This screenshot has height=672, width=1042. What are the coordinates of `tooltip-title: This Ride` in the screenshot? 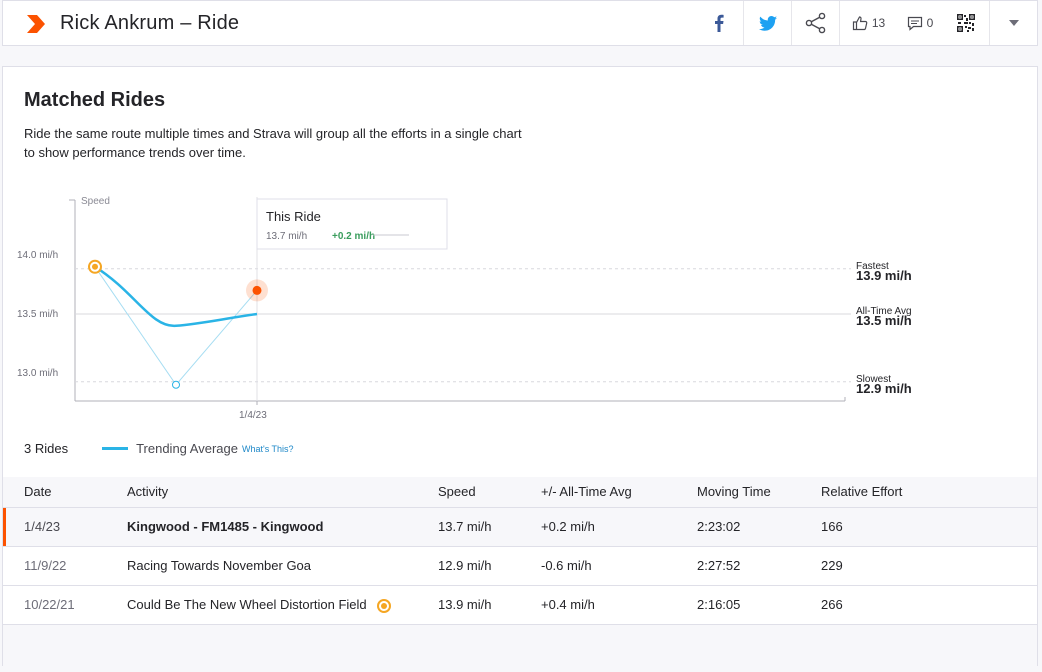 It's located at (293, 216).